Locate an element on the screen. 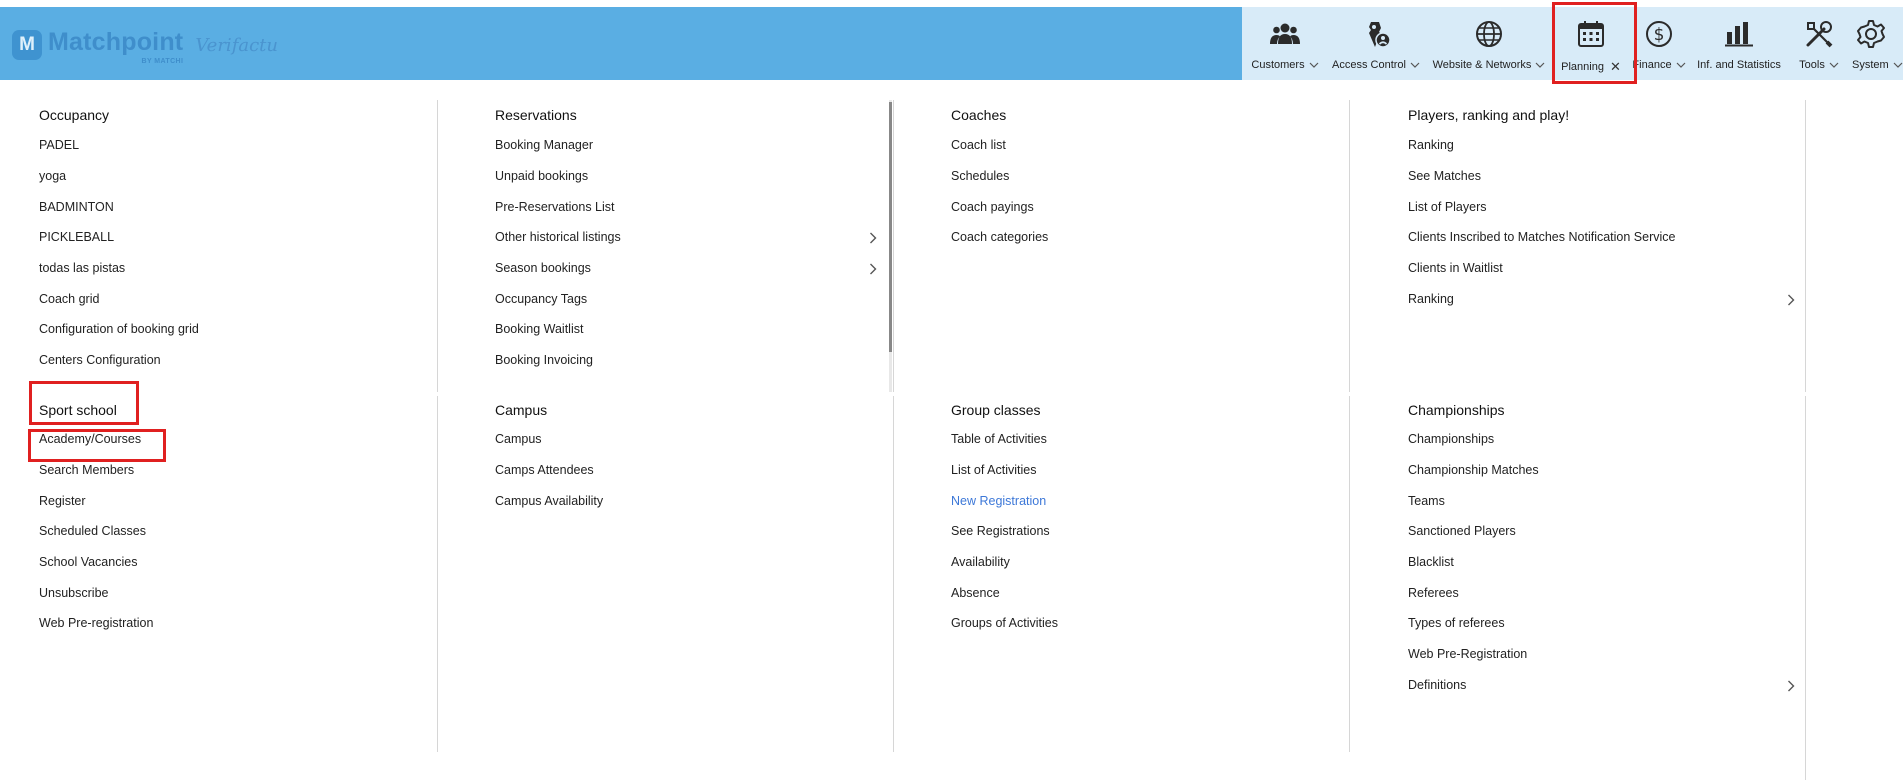  menu-item-booking-grid-config: Configuration of booking grid is located at coordinates (119, 329).